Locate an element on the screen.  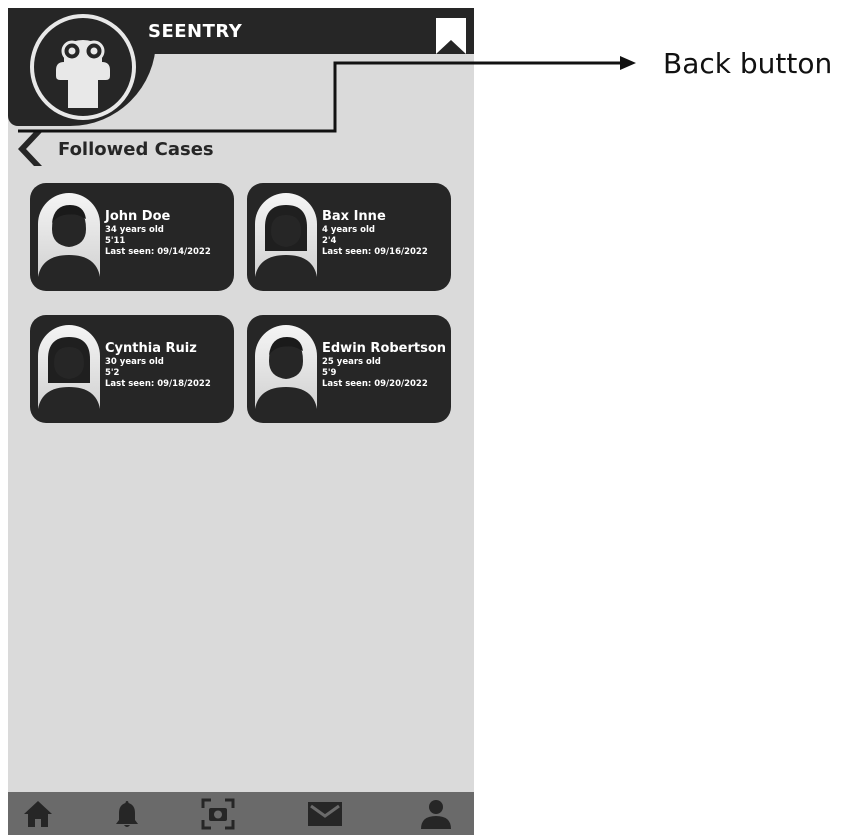
annotation-label: Back button is located at coordinates (748, 63).